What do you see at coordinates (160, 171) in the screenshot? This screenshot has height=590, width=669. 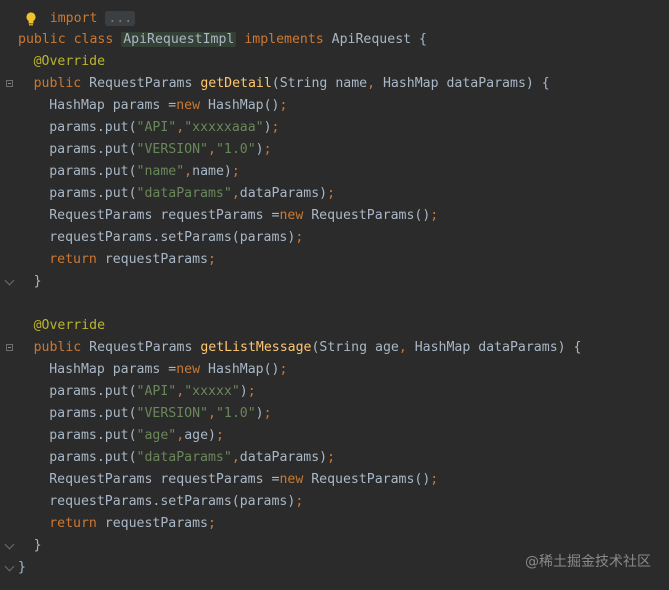 I see `code-token: "name"` at bounding box center [160, 171].